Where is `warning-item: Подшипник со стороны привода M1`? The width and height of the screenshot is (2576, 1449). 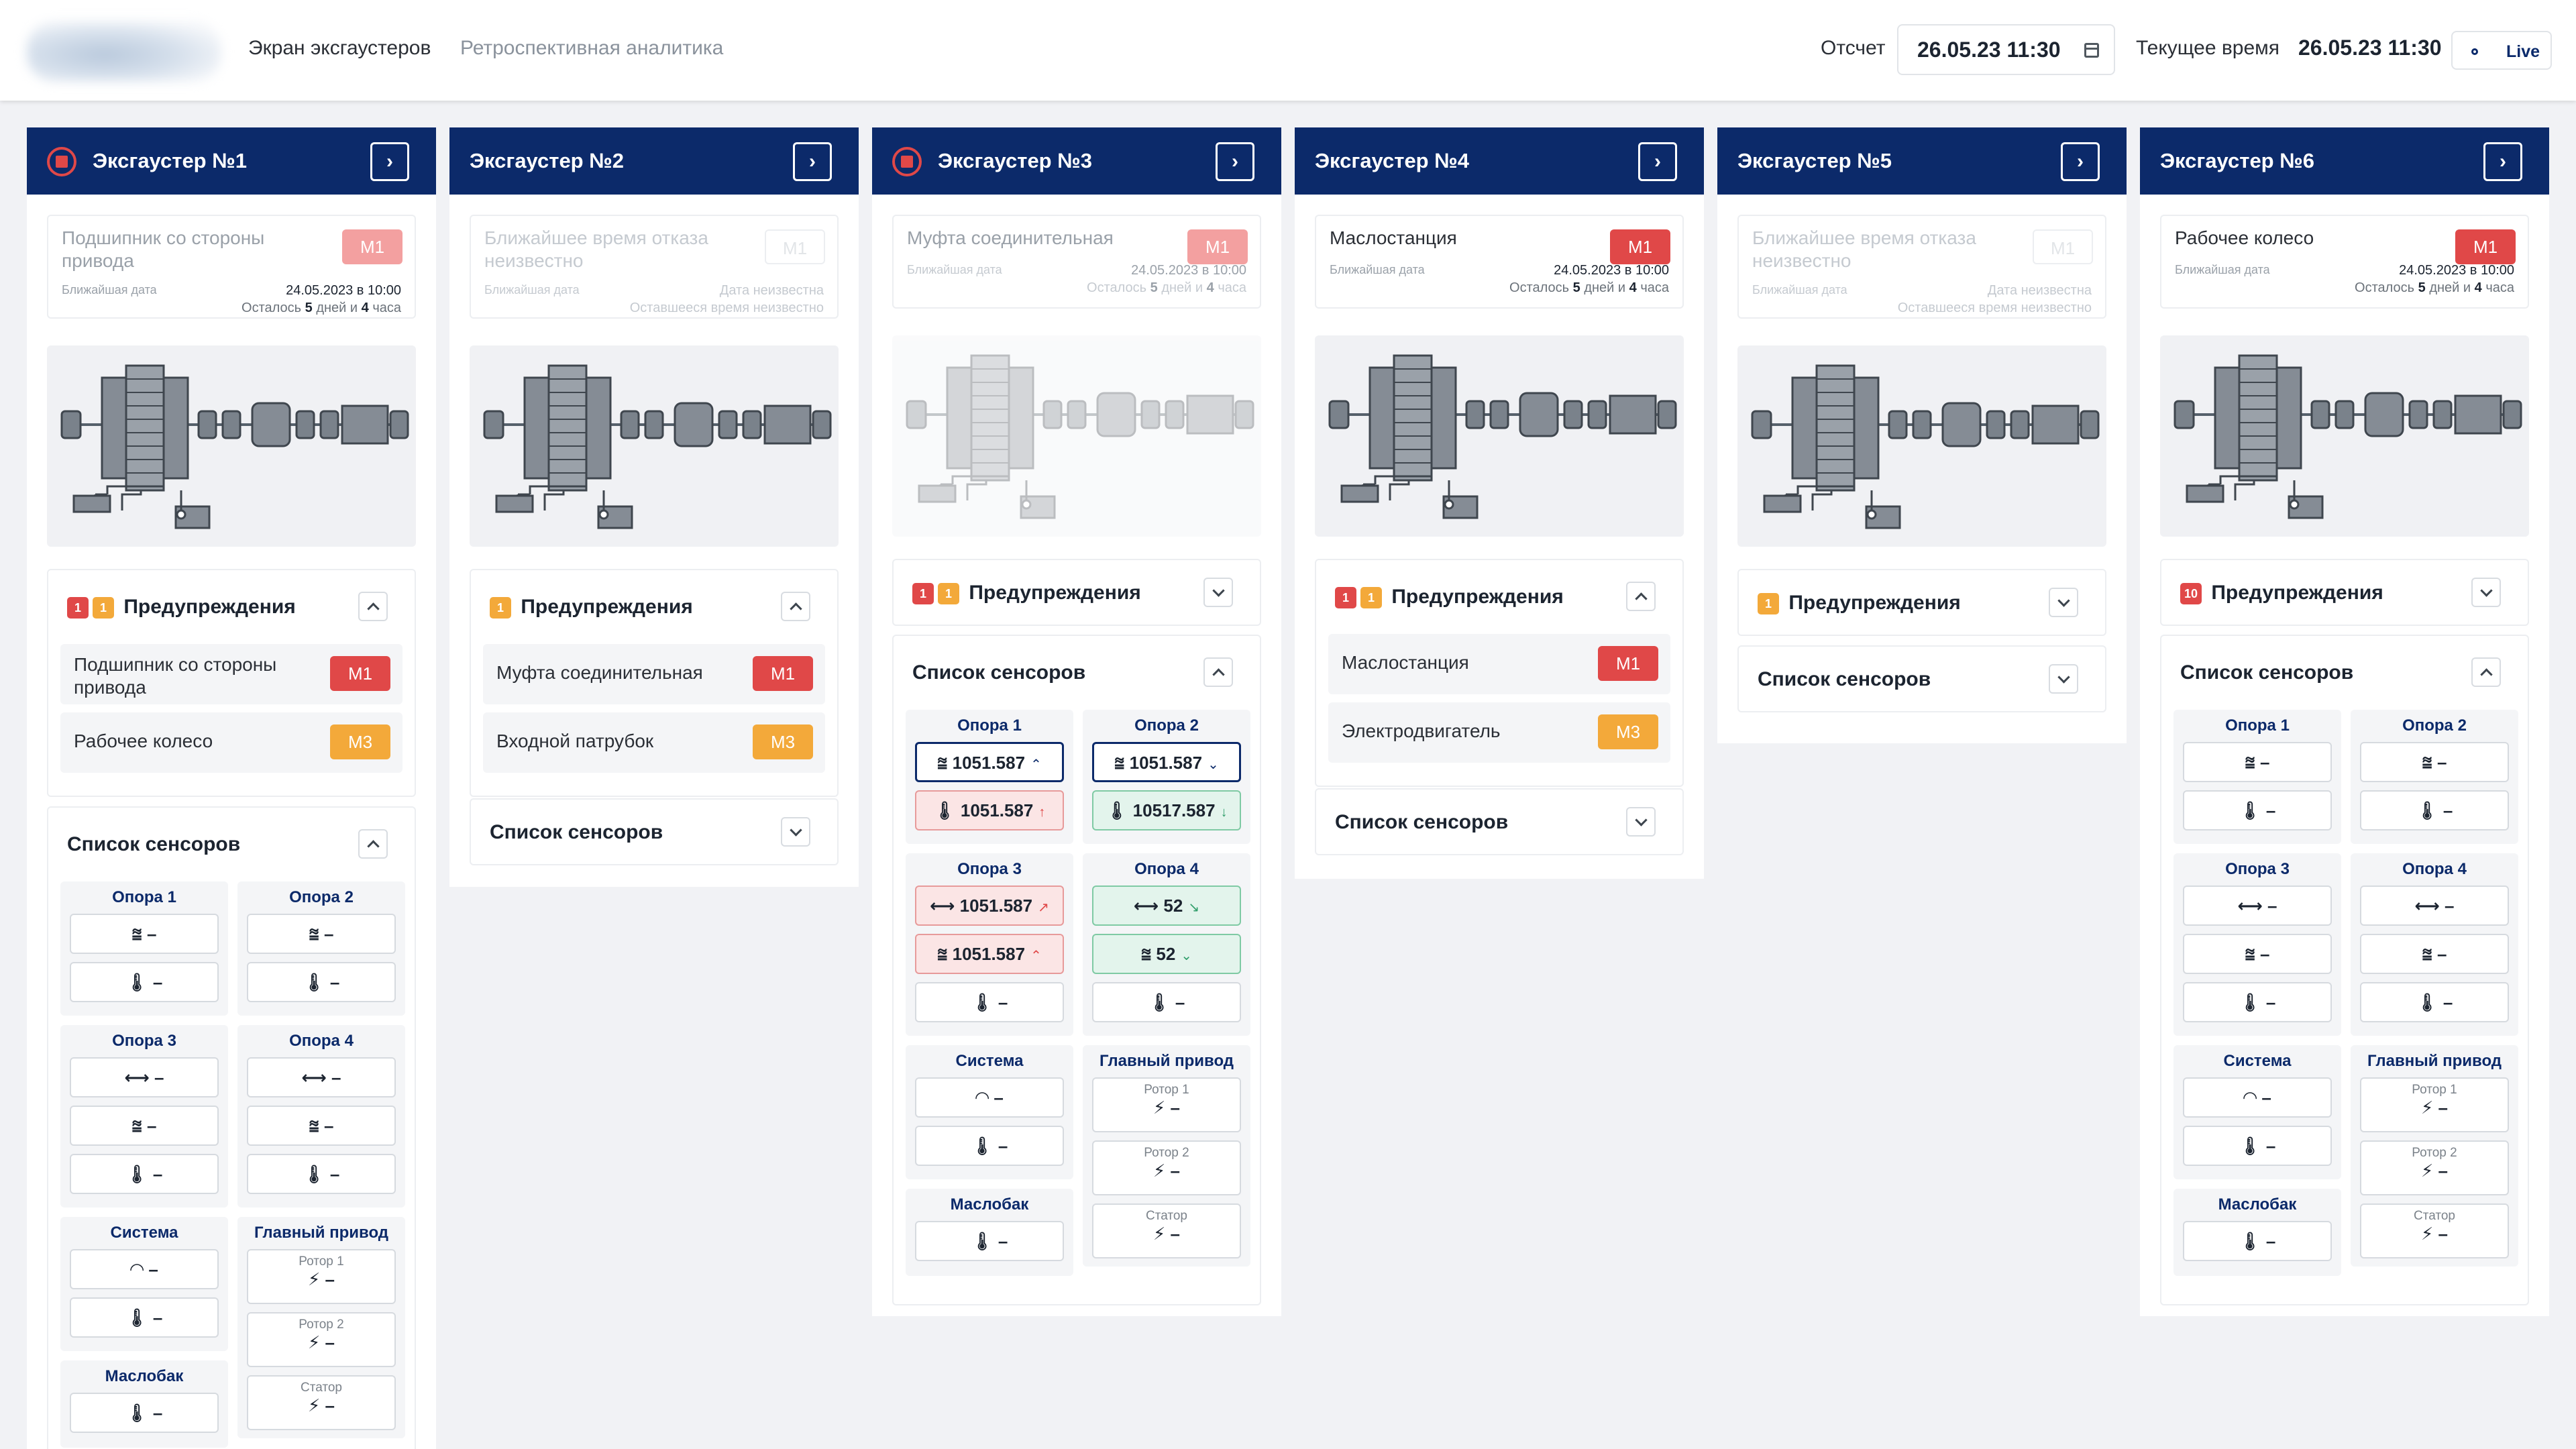
warning-item: Подшипник со стороны привода M1 is located at coordinates (231, 674).